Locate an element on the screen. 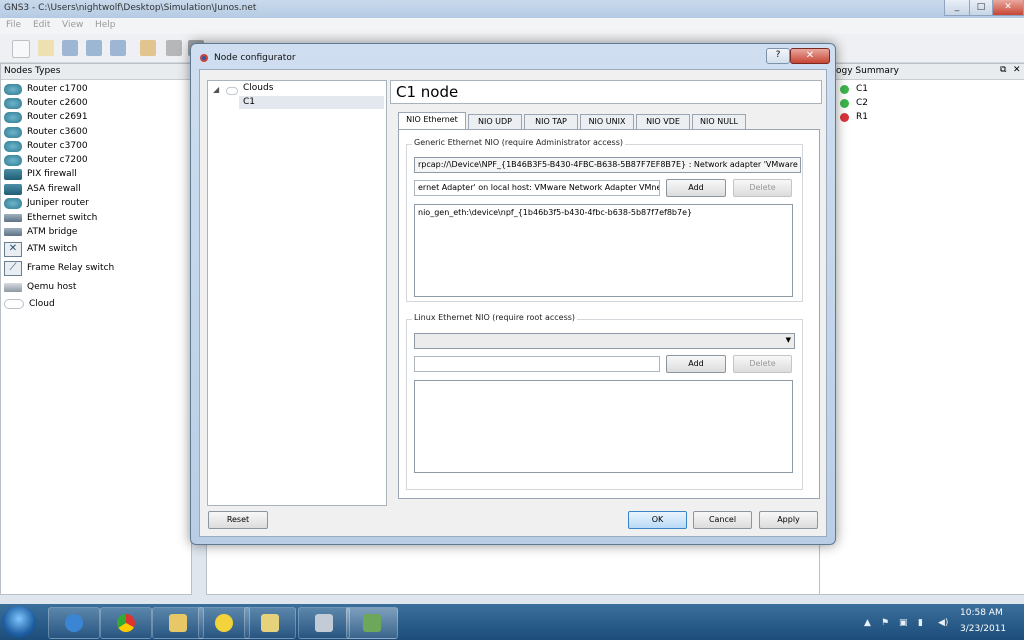  switch-icon is located at coordinates (13, 232).